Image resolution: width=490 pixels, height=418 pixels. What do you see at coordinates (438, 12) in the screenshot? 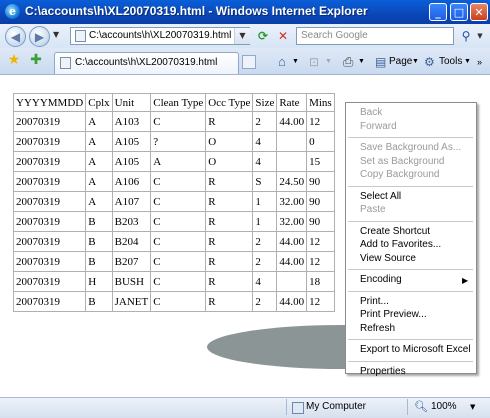
I see `minimize-button: _` at bounding box center [438, 12].